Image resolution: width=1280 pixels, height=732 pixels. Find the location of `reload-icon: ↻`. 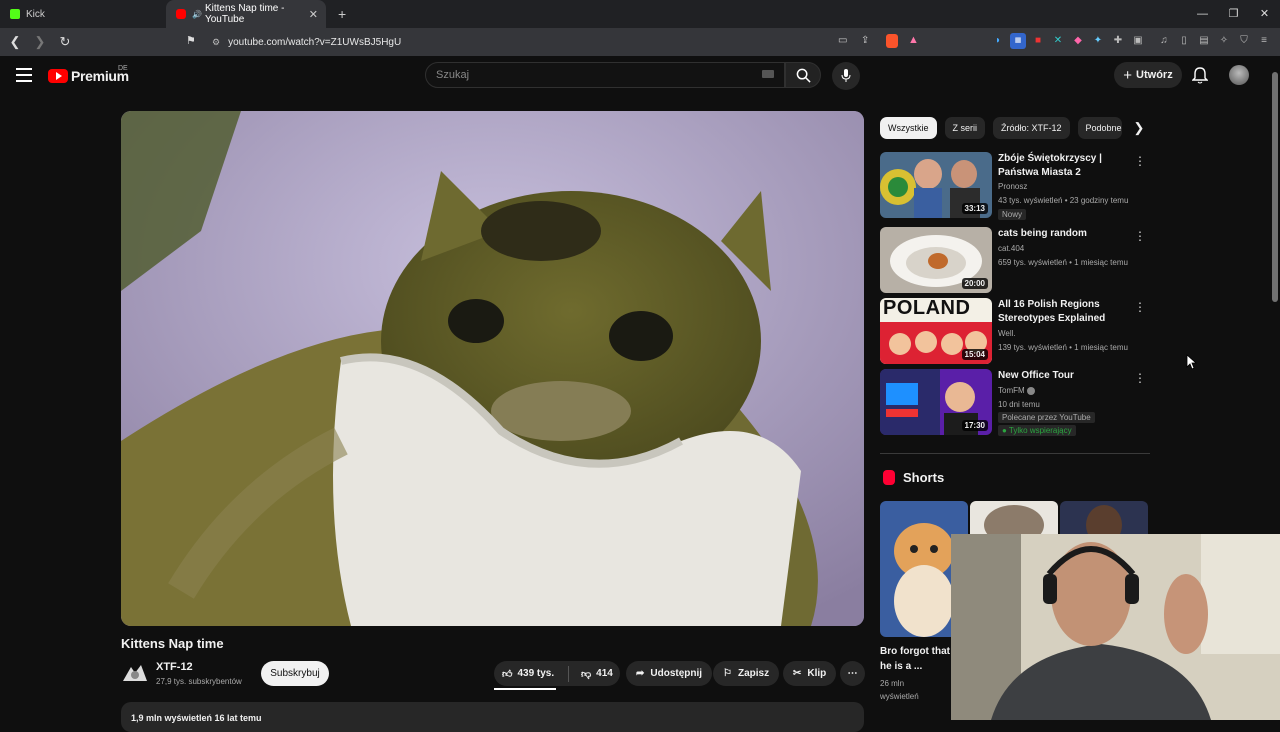

reload-icon: ↻ is located at coordinates (65, 42).